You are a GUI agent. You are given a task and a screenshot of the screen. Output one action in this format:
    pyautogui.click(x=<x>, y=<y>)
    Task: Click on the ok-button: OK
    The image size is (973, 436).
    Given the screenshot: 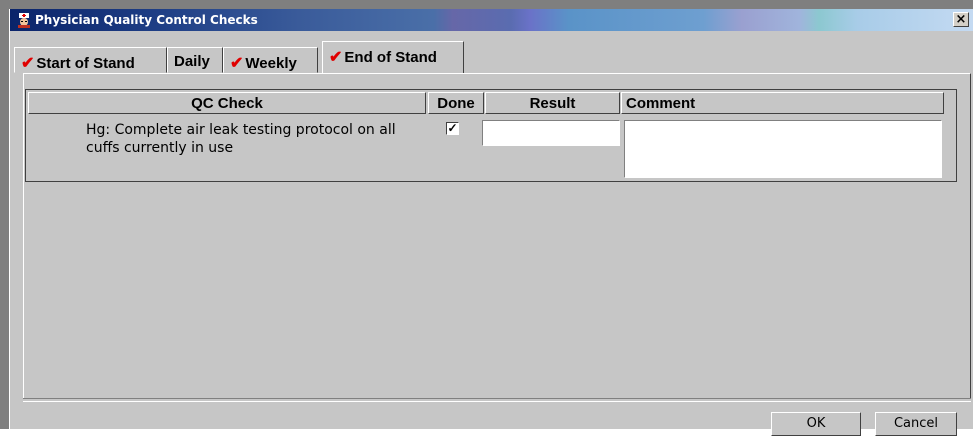 What is the action you would take?
    pyautogui.click(x=816, y=424)
    